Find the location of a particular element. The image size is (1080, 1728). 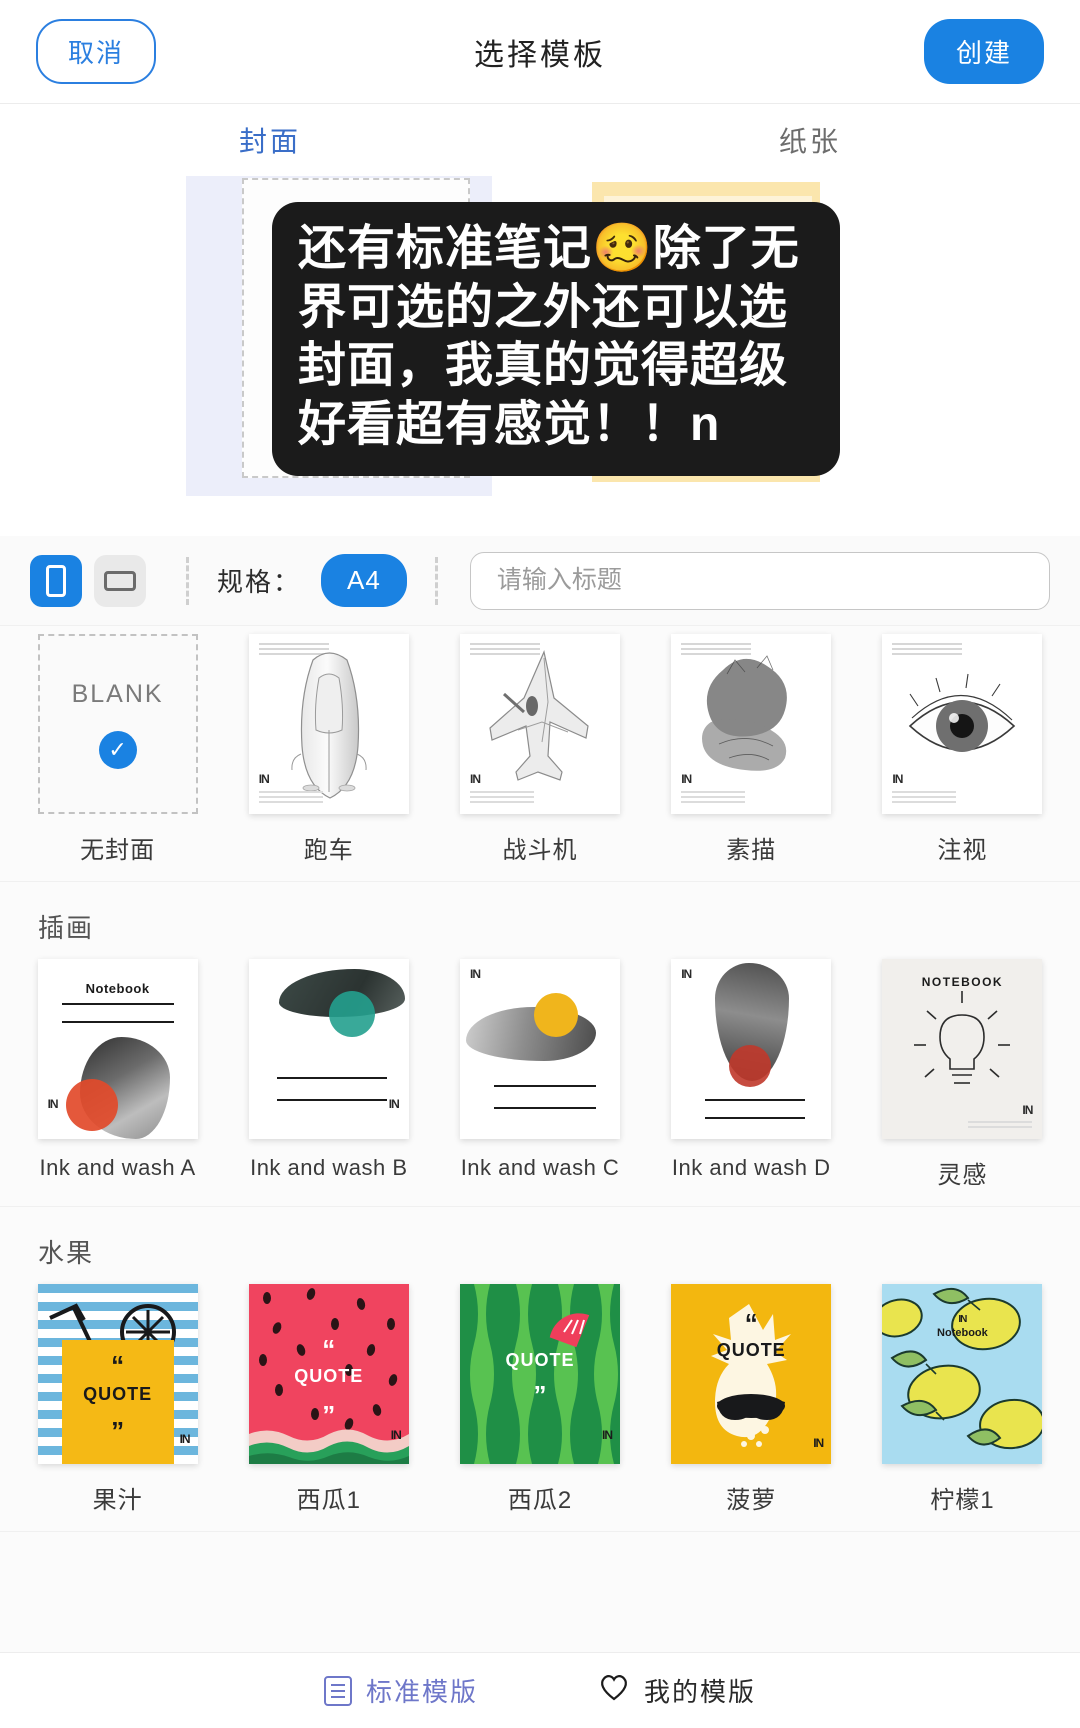

create-button: 创建 is located at coordinates (983, 51).